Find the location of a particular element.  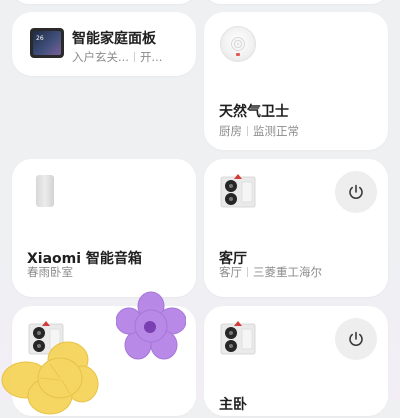

device-room: 春雨卧室 is located at coordinates (50, 272).